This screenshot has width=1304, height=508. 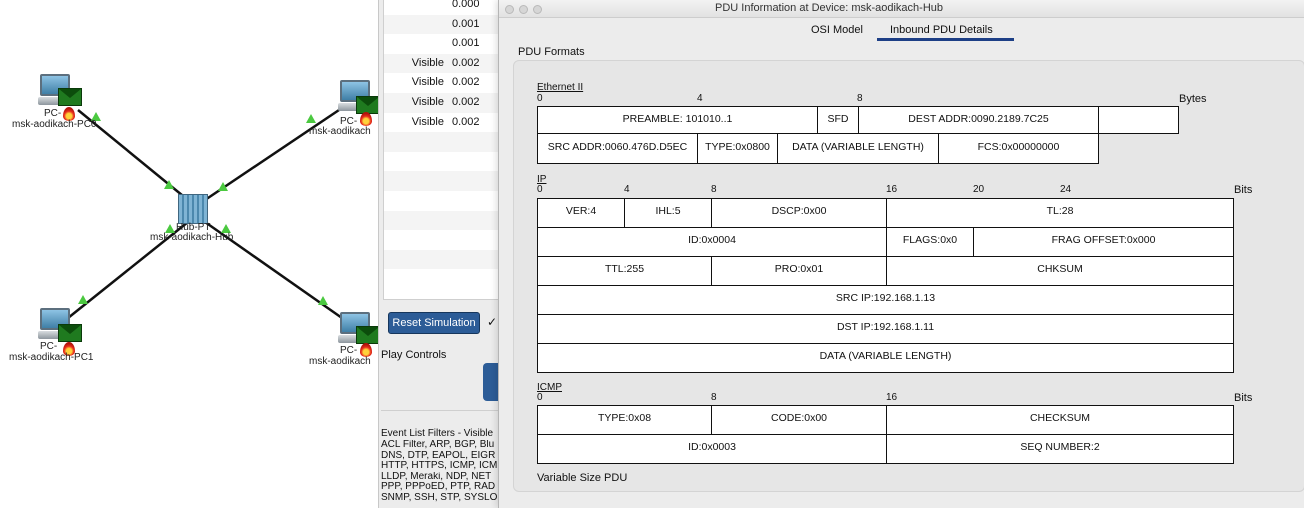 What do you see at coordinates (892, 189) in the screenshot?
I see `ip-tick: 16` at bounding box center [892, 189].